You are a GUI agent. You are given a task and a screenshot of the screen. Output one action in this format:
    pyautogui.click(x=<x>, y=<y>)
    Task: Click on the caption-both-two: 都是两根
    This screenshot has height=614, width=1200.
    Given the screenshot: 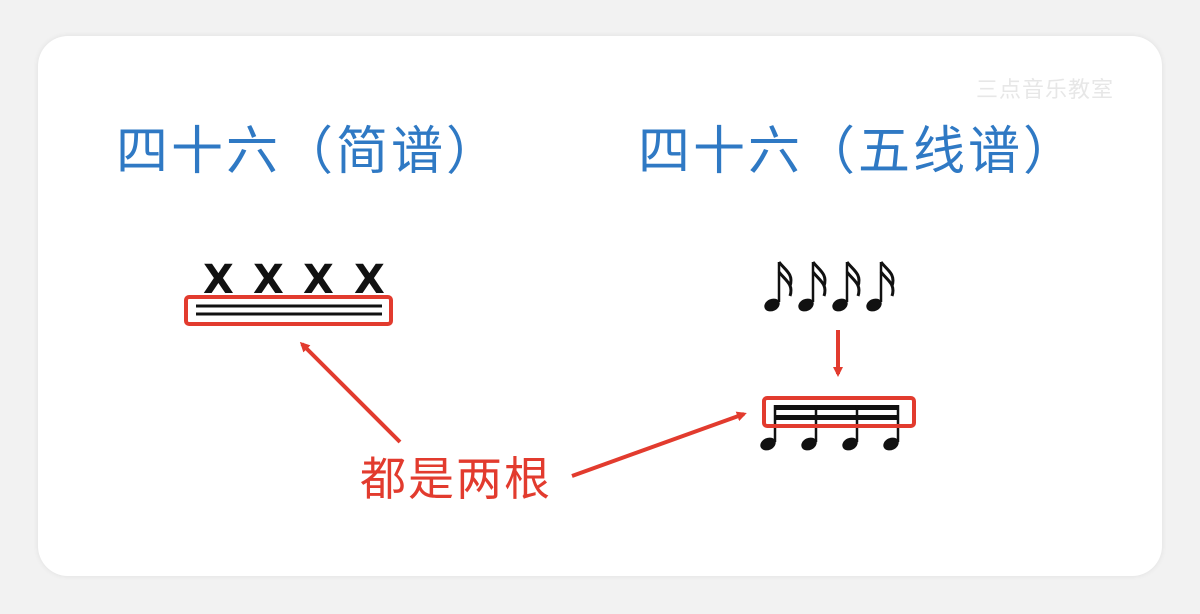 What is the action you would take?
    pyautogui.click(x=456, y=479)
    